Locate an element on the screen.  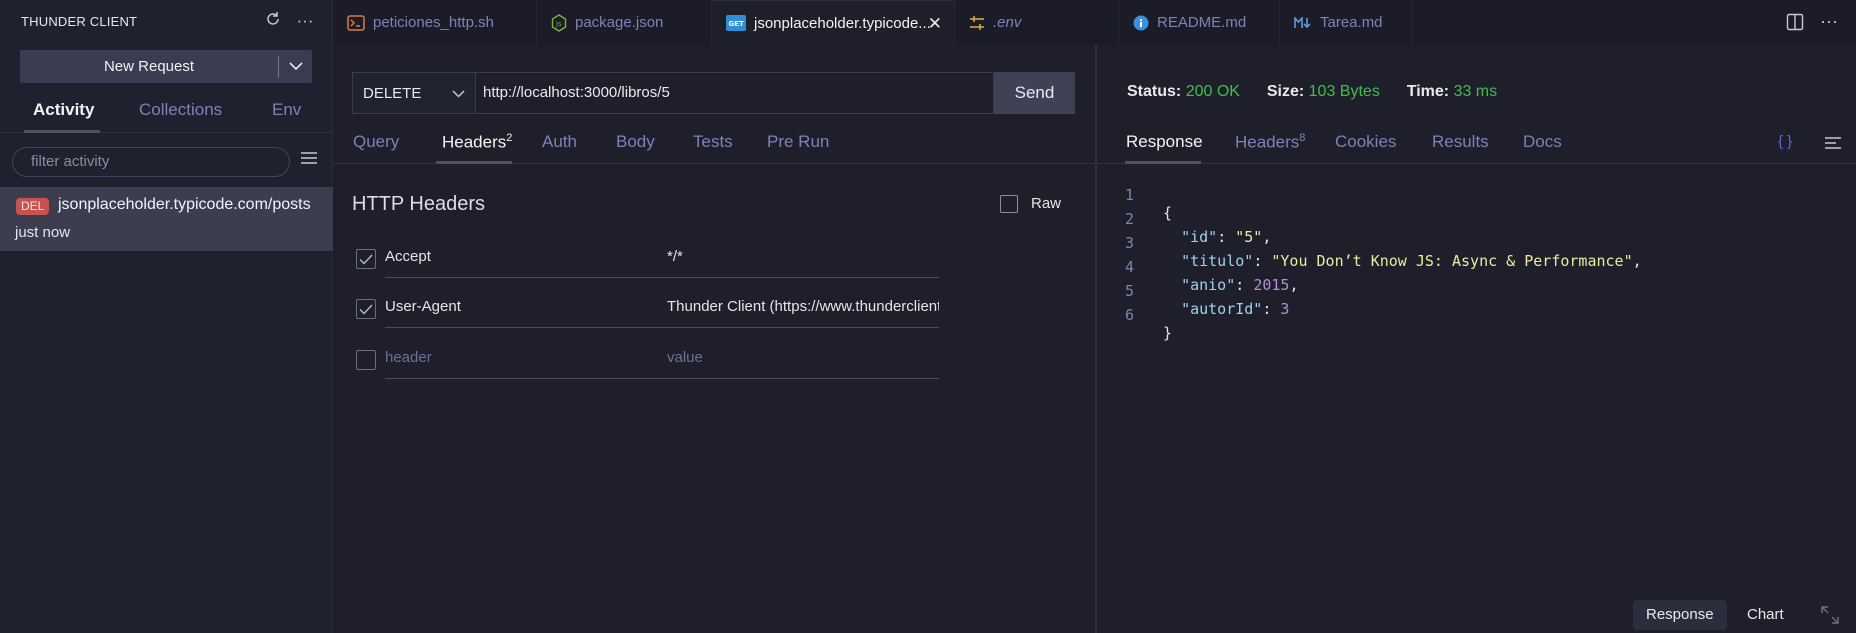
response-tabs: Response Headers8 Cookies Results Docs is located at coordinates (1476, 145).